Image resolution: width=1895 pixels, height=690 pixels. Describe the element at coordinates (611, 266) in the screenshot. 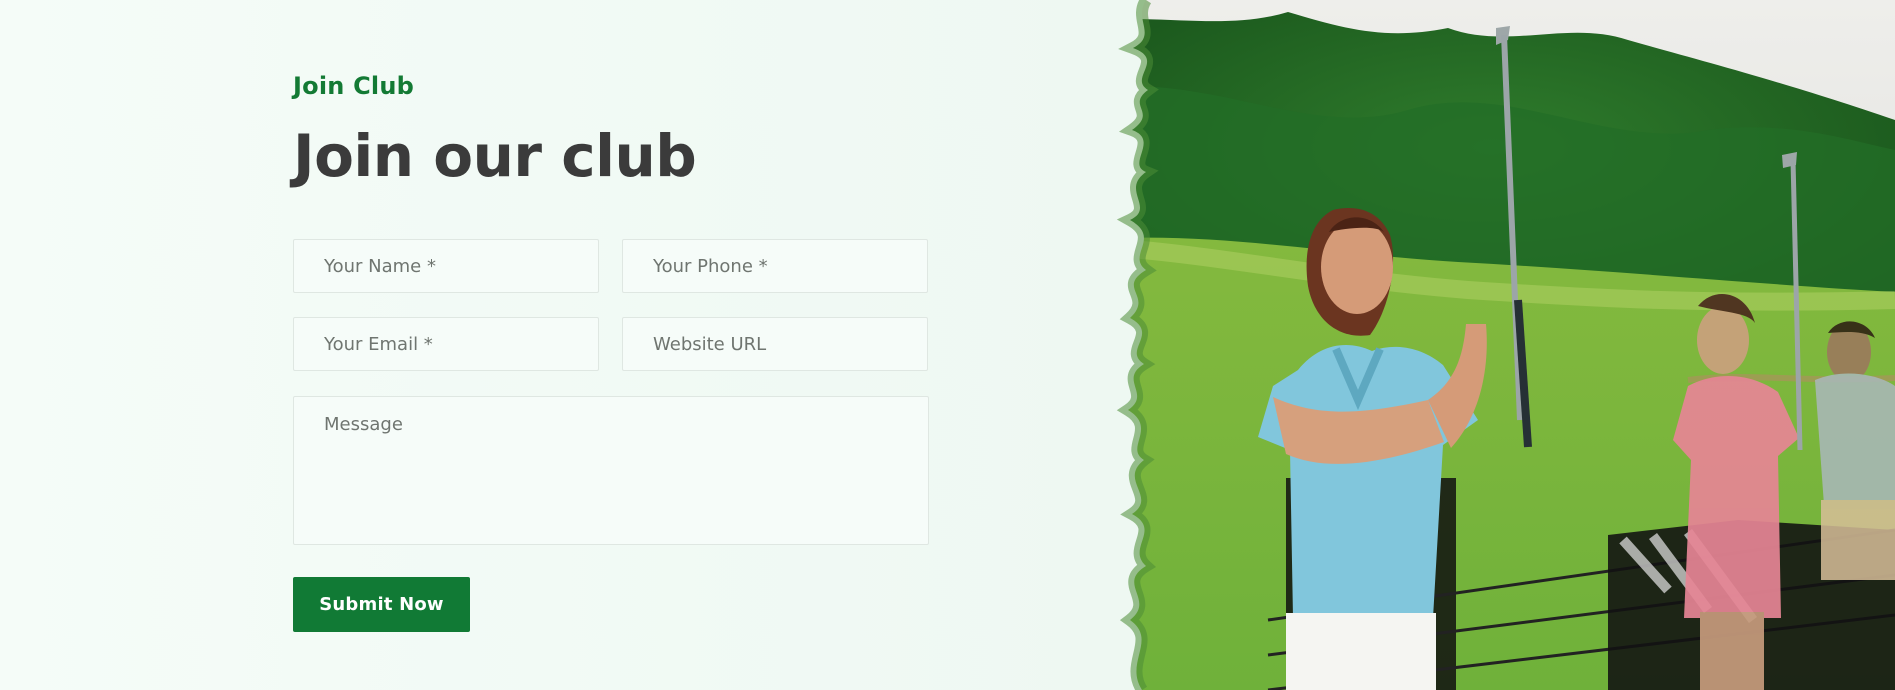

I see `form-row-name-phone: Your Name * Your Phone *` at that location.